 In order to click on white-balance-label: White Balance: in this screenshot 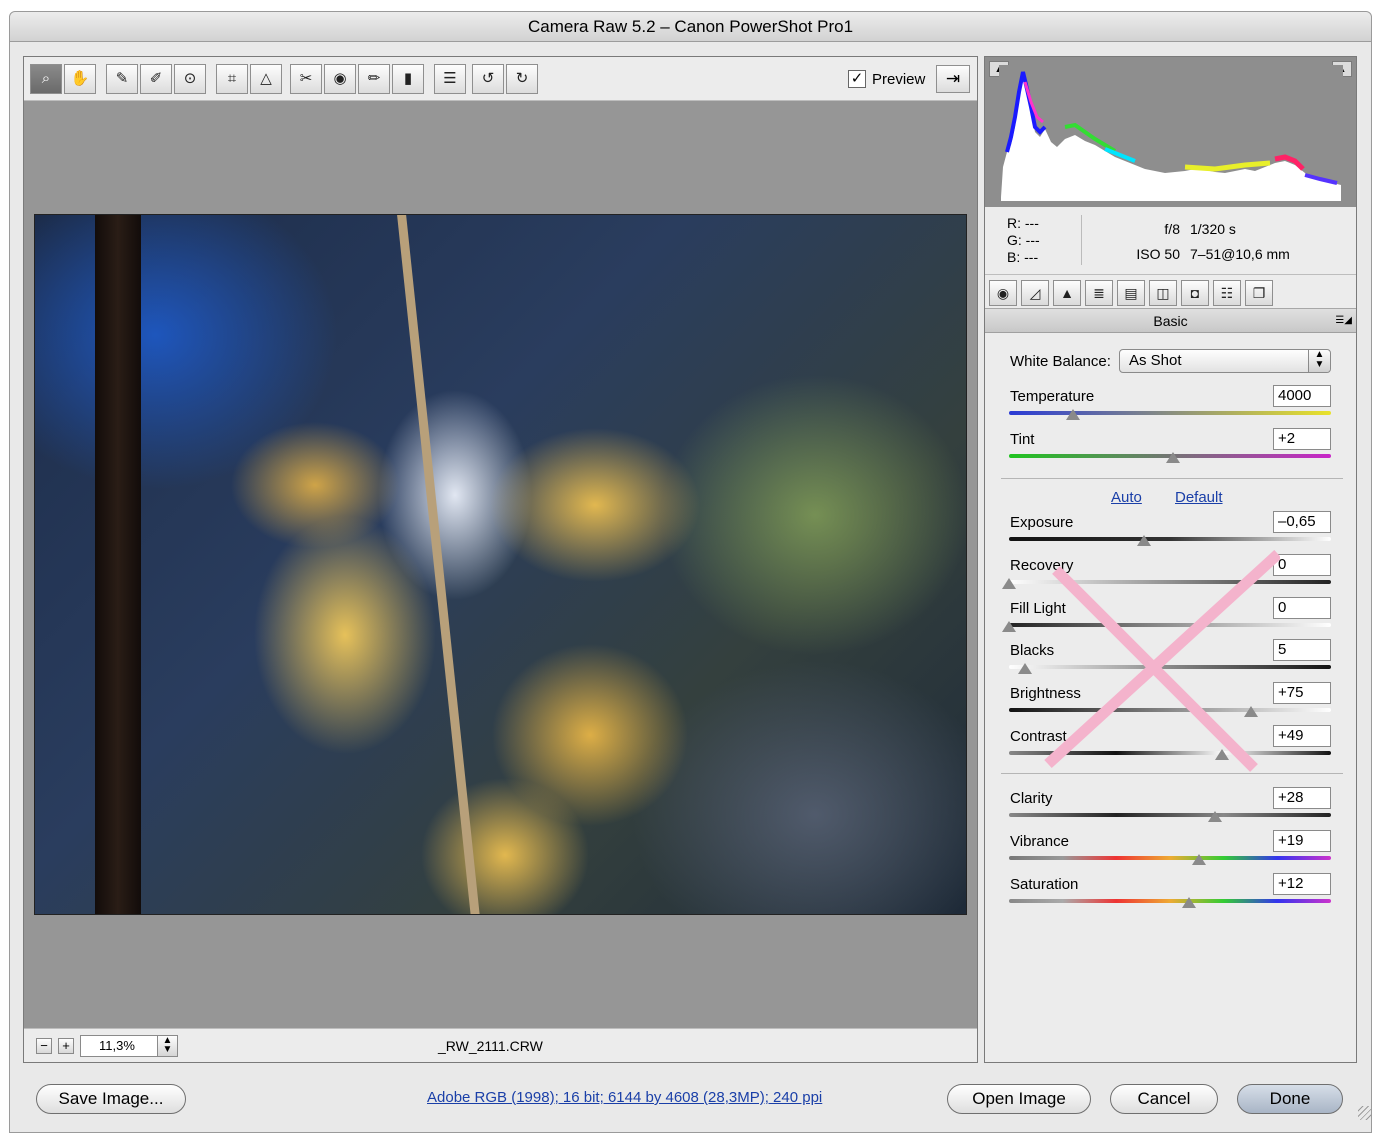, I will do `click(1060, 361)`.